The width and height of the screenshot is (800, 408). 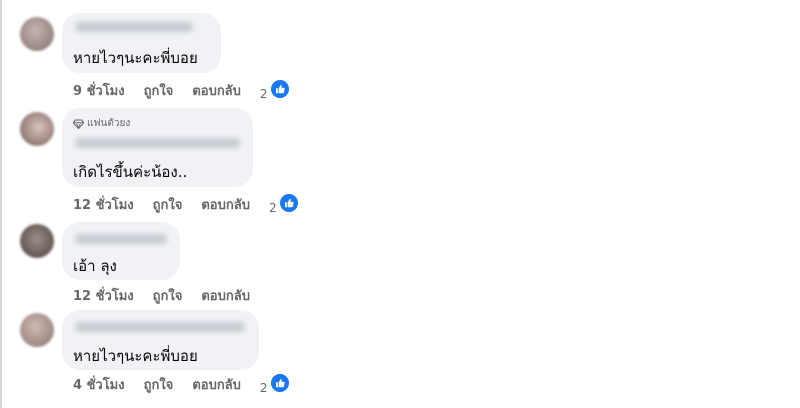 I want to click on comment-bubble: แฟนตัวยง เกิดไรขึ้นค่ะน้อง.., so click(x=157, y=147).